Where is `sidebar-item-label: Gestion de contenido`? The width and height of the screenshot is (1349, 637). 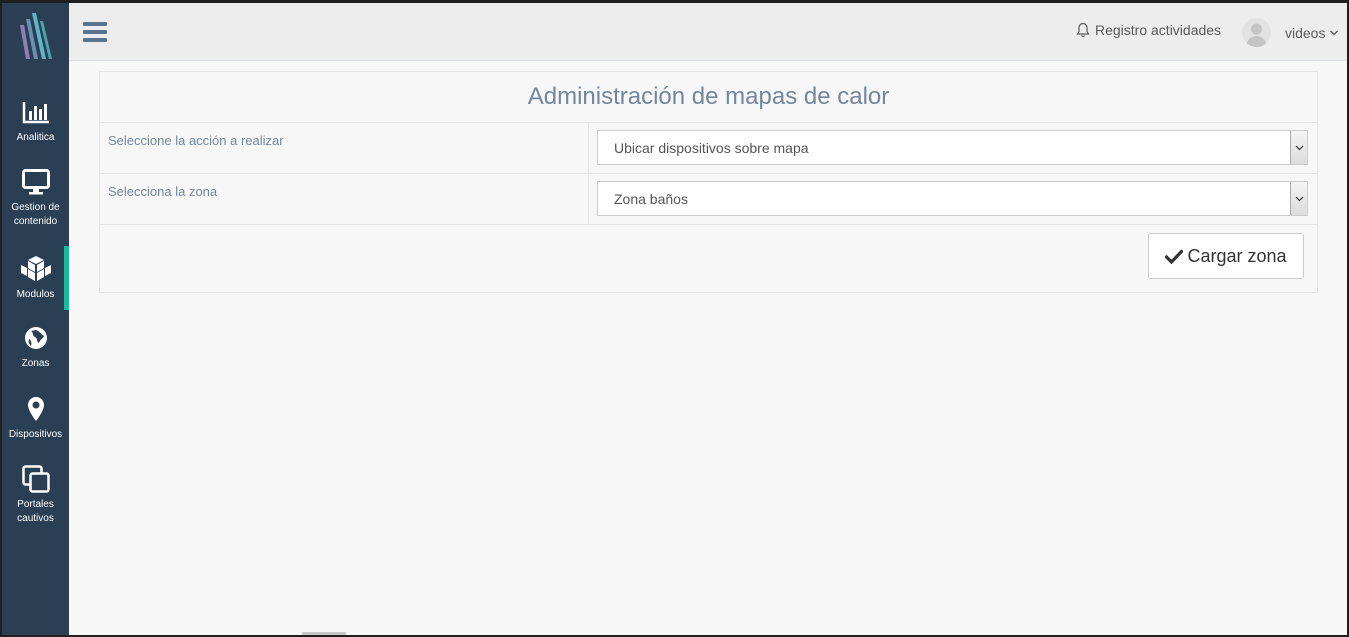 sidebar-item-label: Gestion de contenido is located at coordinates (35, 214).